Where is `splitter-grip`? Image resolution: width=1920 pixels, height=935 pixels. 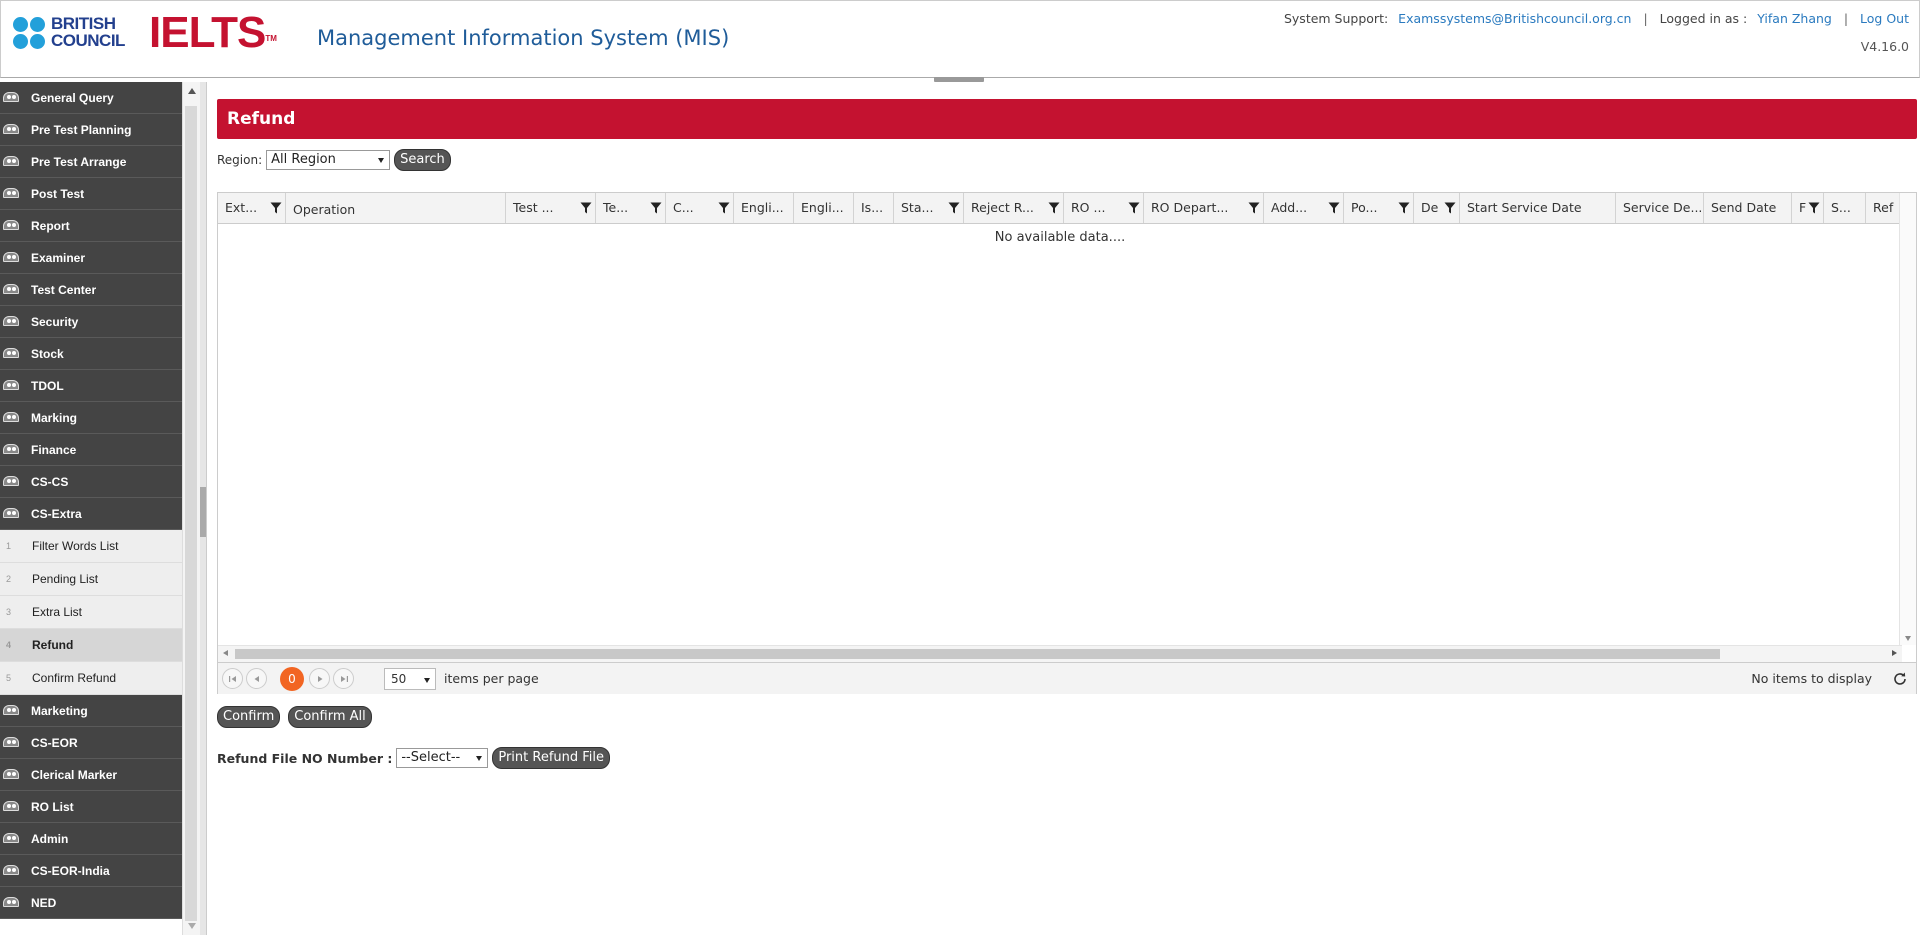
splitter-grip is located at coordinates (203, 512).